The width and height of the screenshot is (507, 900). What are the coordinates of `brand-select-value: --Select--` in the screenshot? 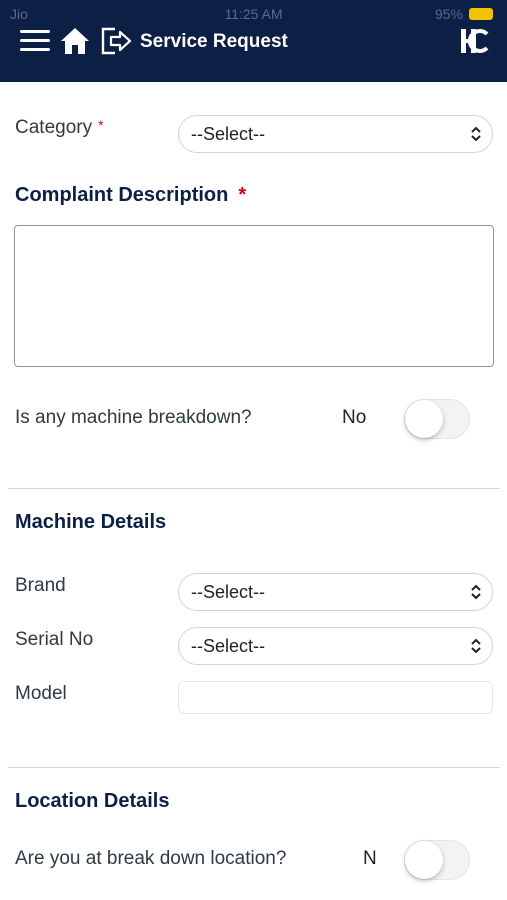 It's located at (228, 592).